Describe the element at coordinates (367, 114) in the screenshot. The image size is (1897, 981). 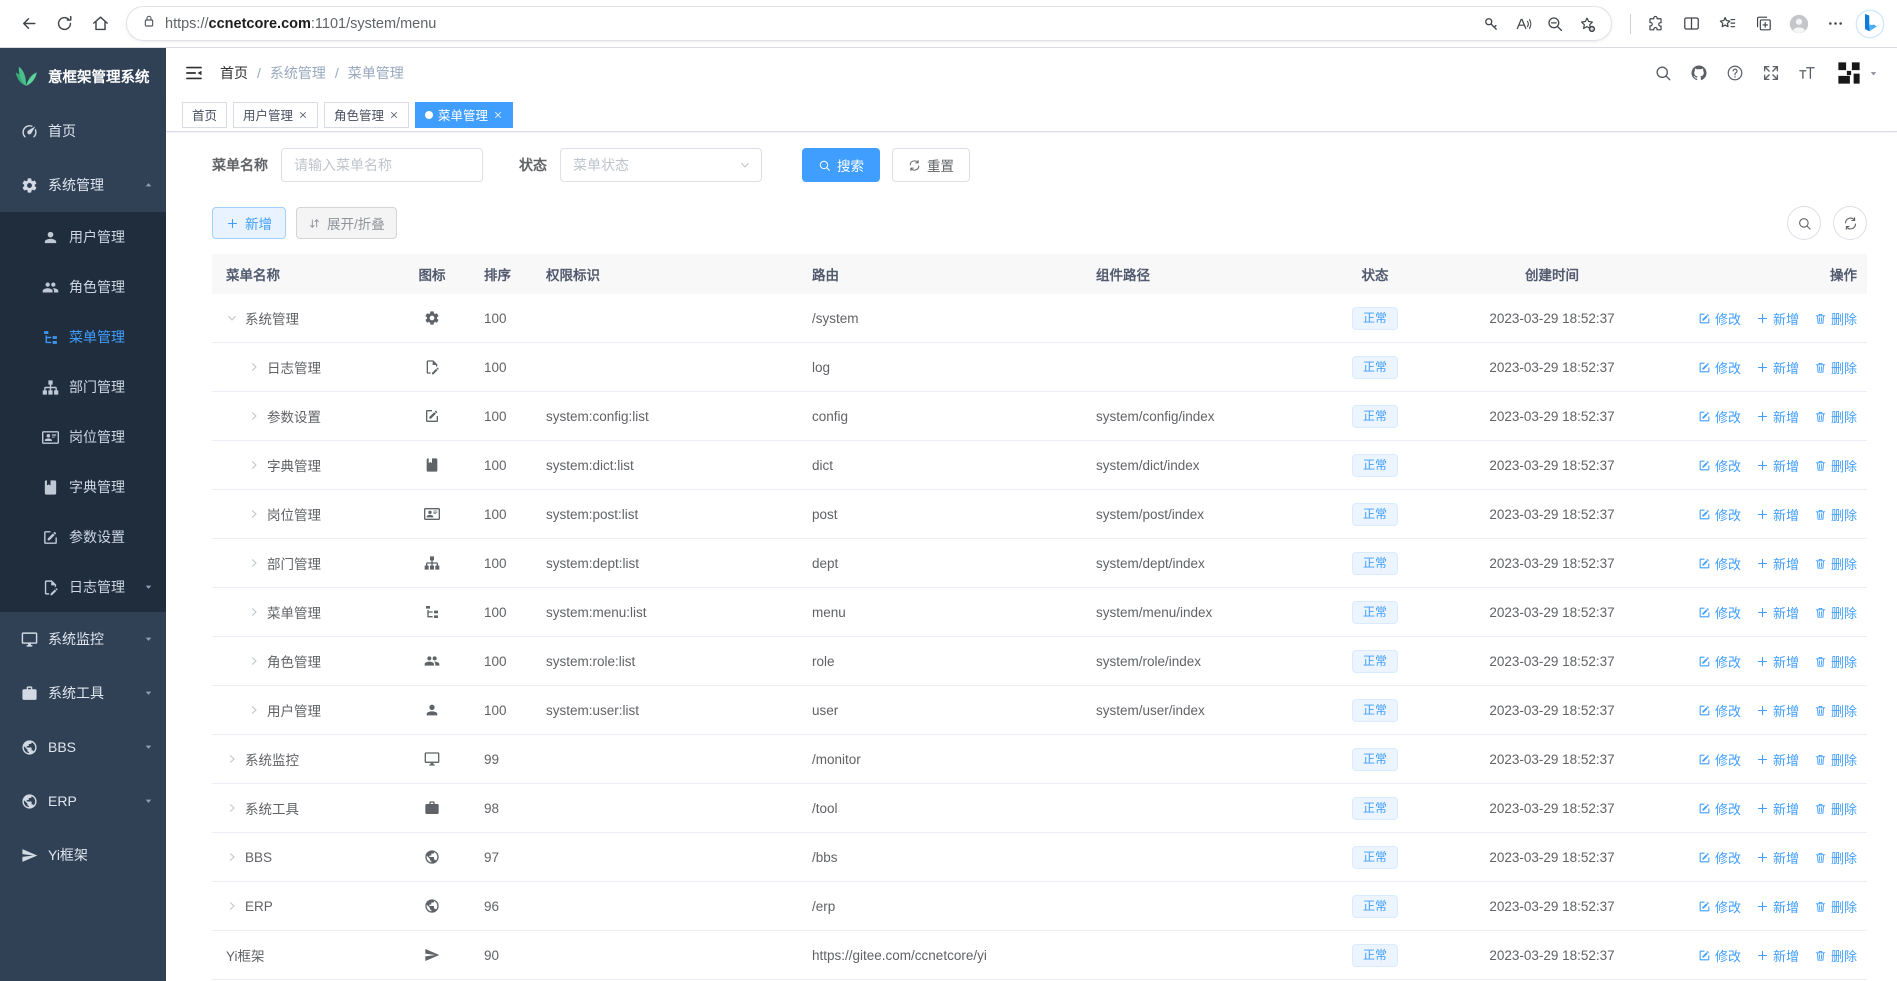
I see `tab-role-mgmt: 角色管理` at that location.